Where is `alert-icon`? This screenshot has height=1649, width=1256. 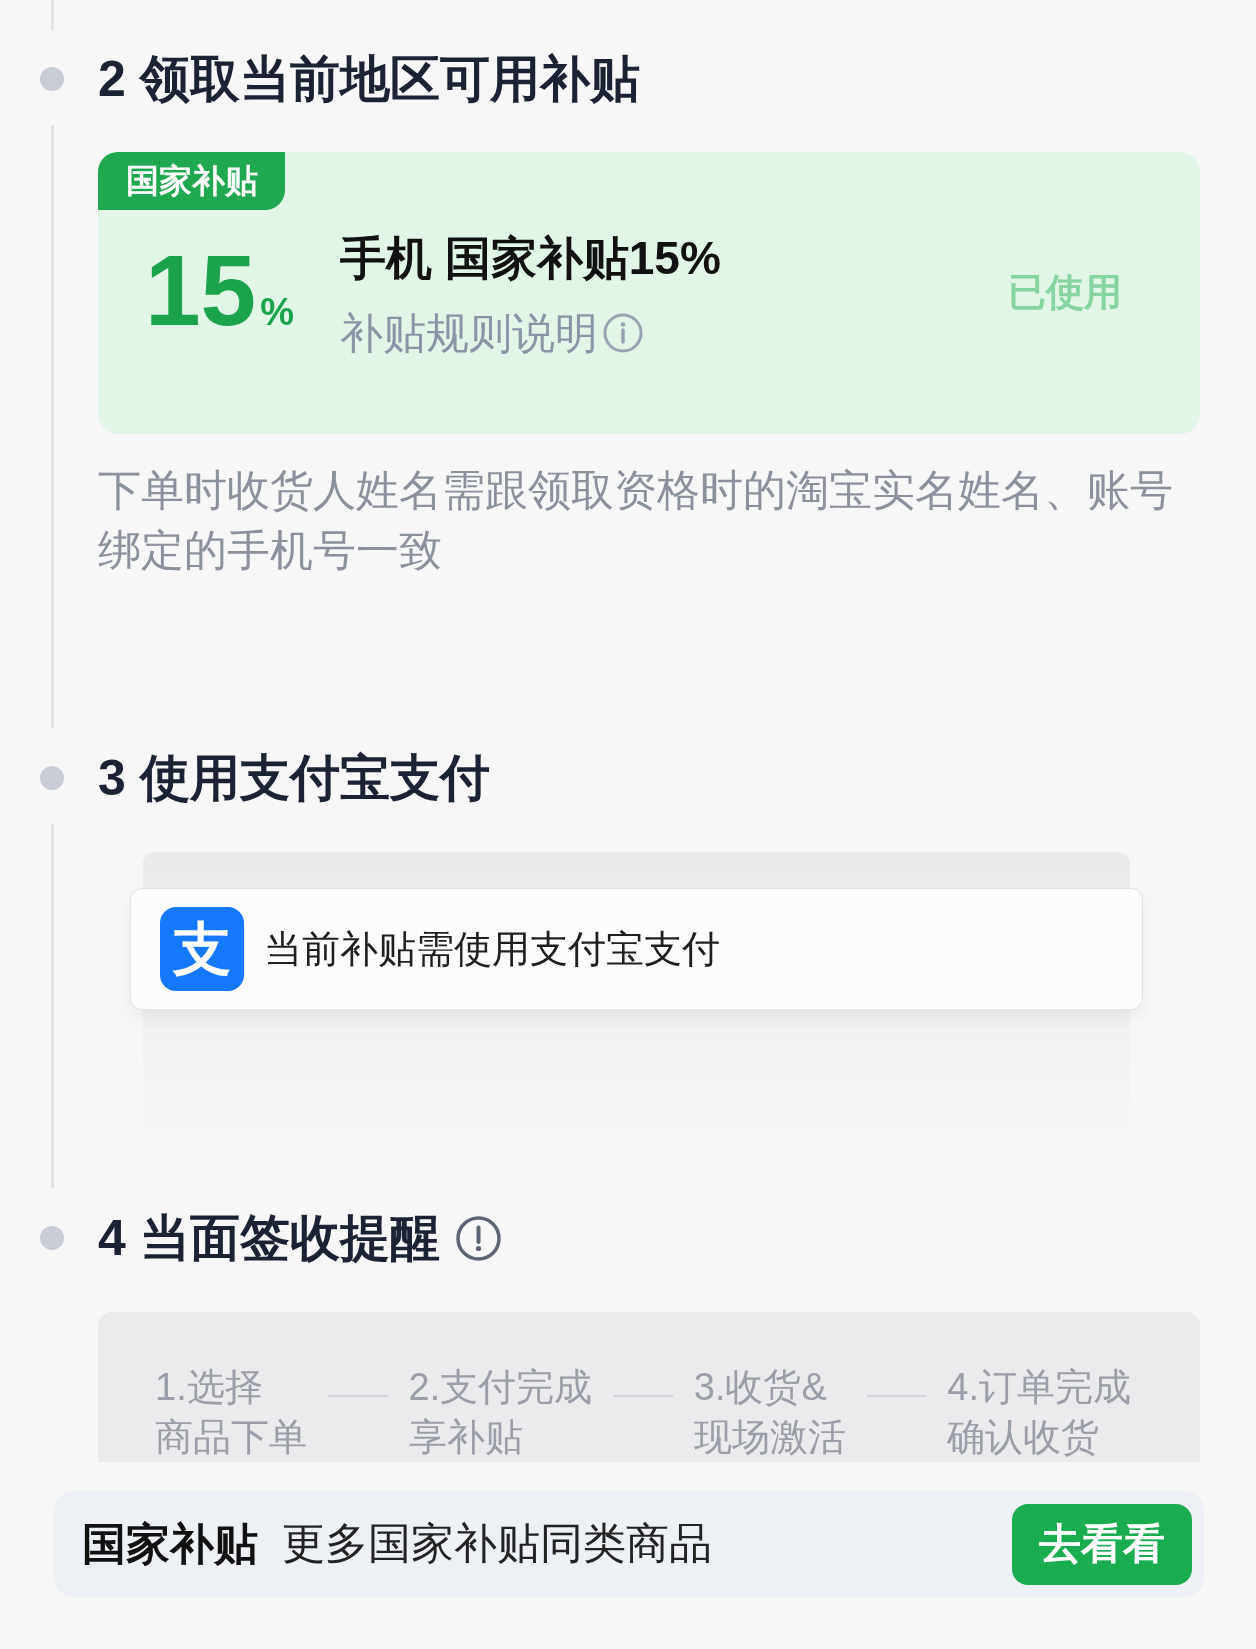
alert-icon is located at coordinates (478, 1238).